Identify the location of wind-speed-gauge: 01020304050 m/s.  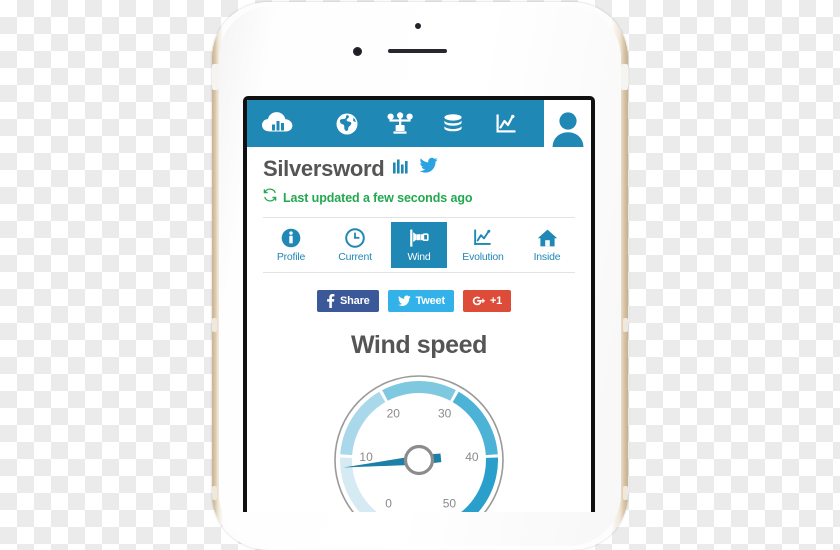
(419, 440).